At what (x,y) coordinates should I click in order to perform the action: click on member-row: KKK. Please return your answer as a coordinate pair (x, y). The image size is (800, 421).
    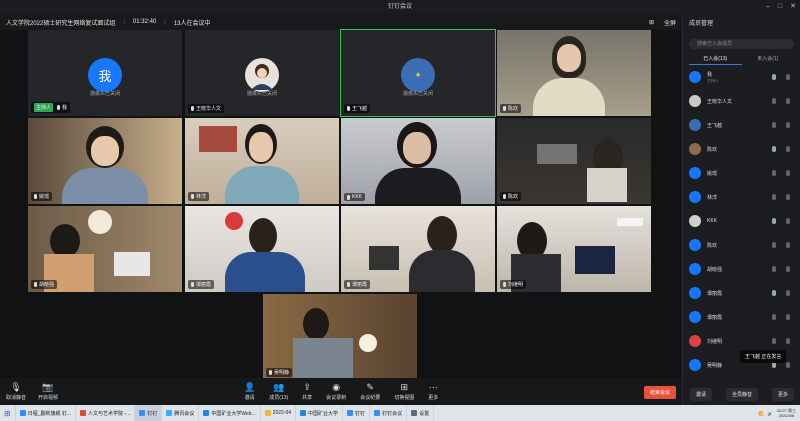
    Looking at the image, I should click on (741, 221).